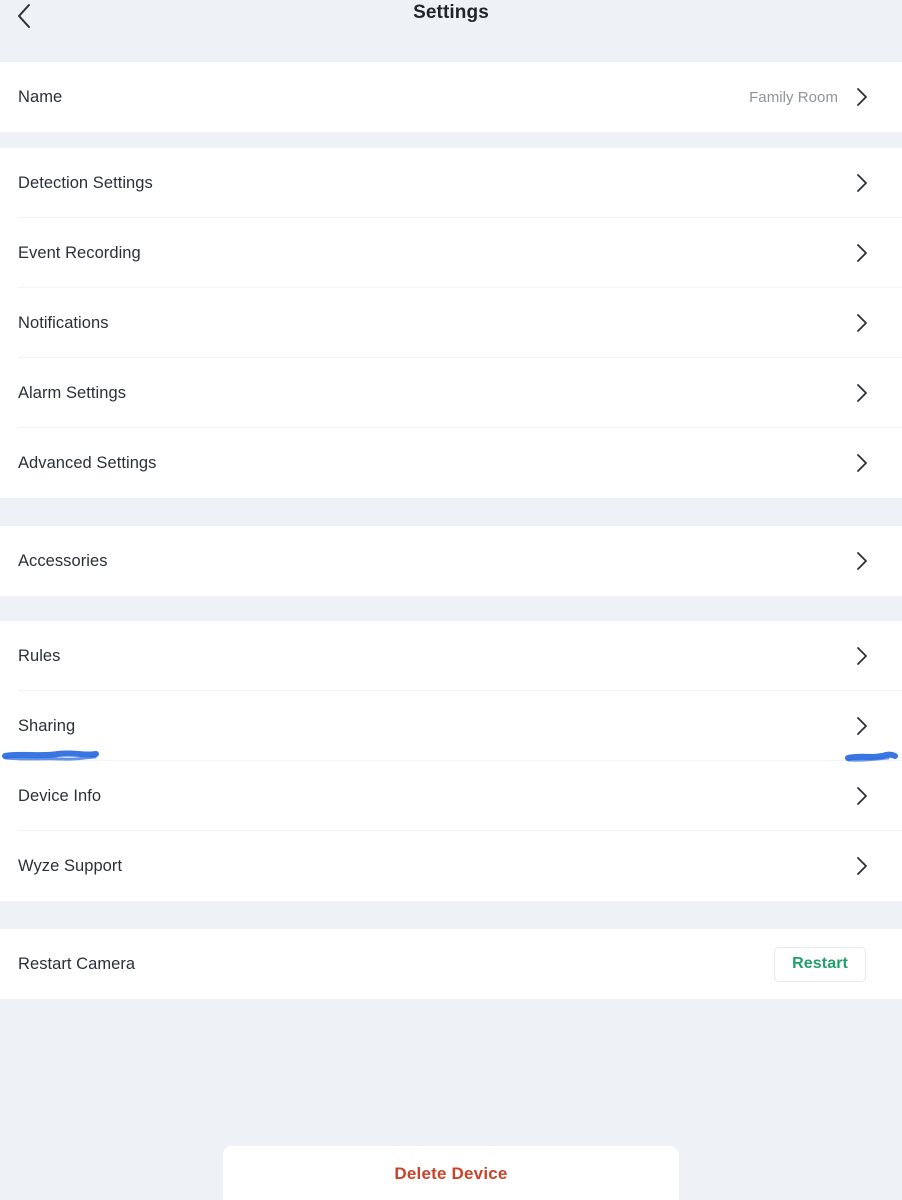  I want to click on delete-device-button: Delete Device, so click(451, 1173).